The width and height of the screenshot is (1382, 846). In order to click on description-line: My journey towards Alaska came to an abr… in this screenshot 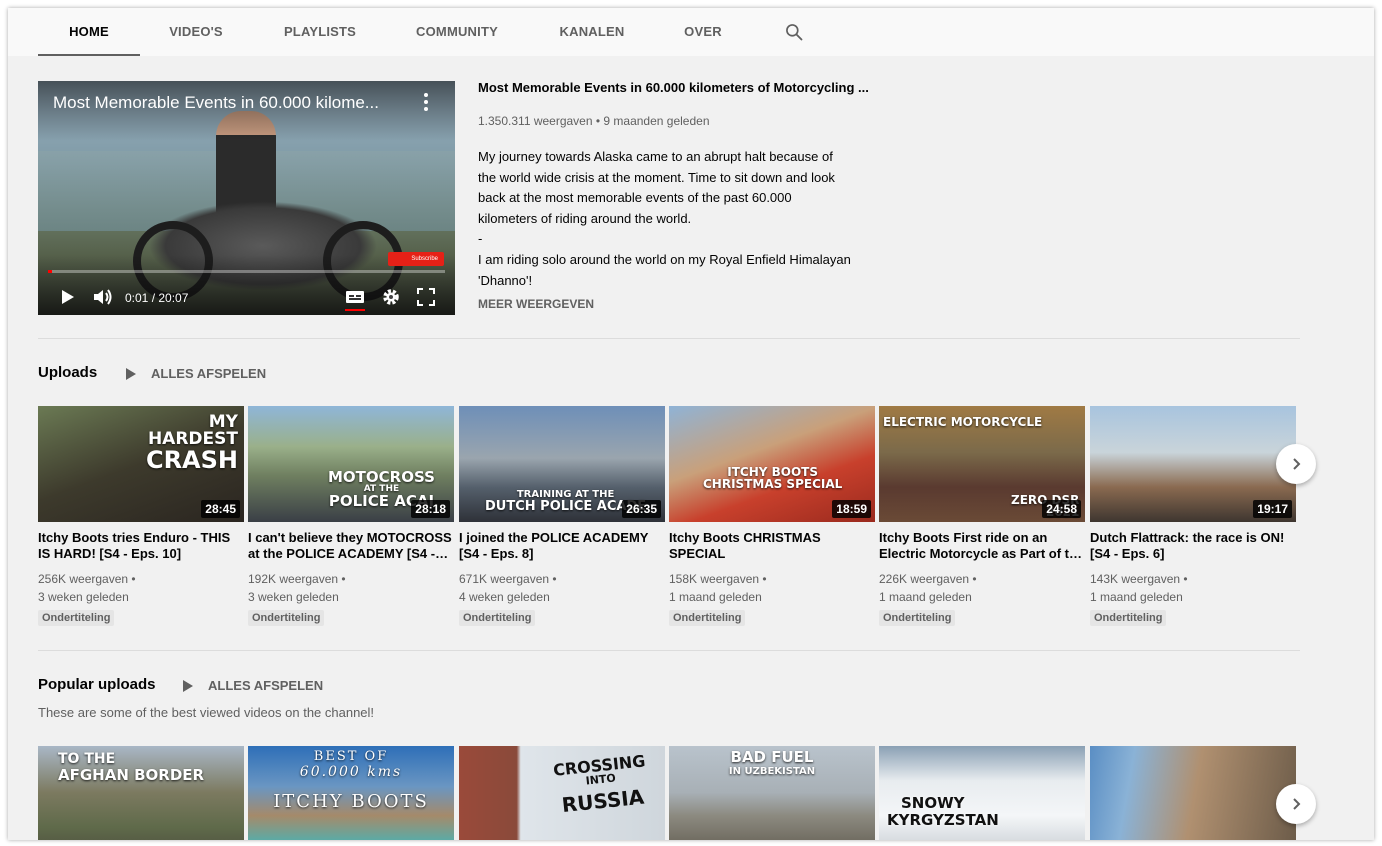, I will do `click(655, 156)`.